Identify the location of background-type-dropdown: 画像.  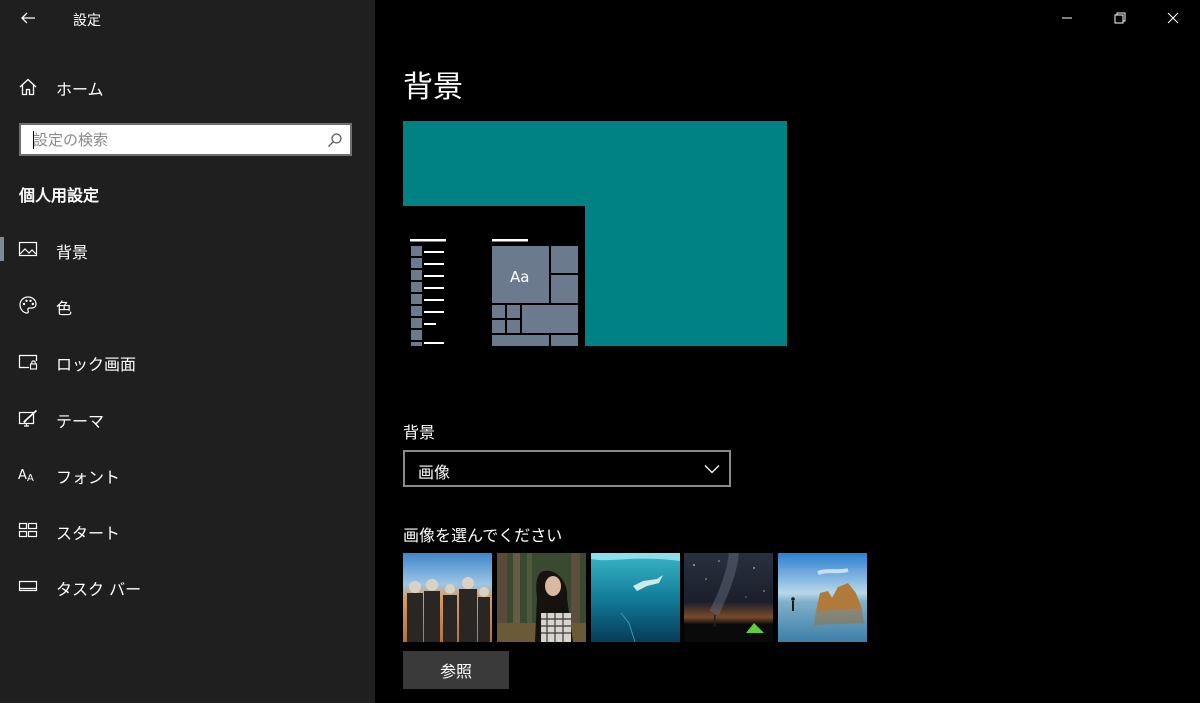
(567, 468).